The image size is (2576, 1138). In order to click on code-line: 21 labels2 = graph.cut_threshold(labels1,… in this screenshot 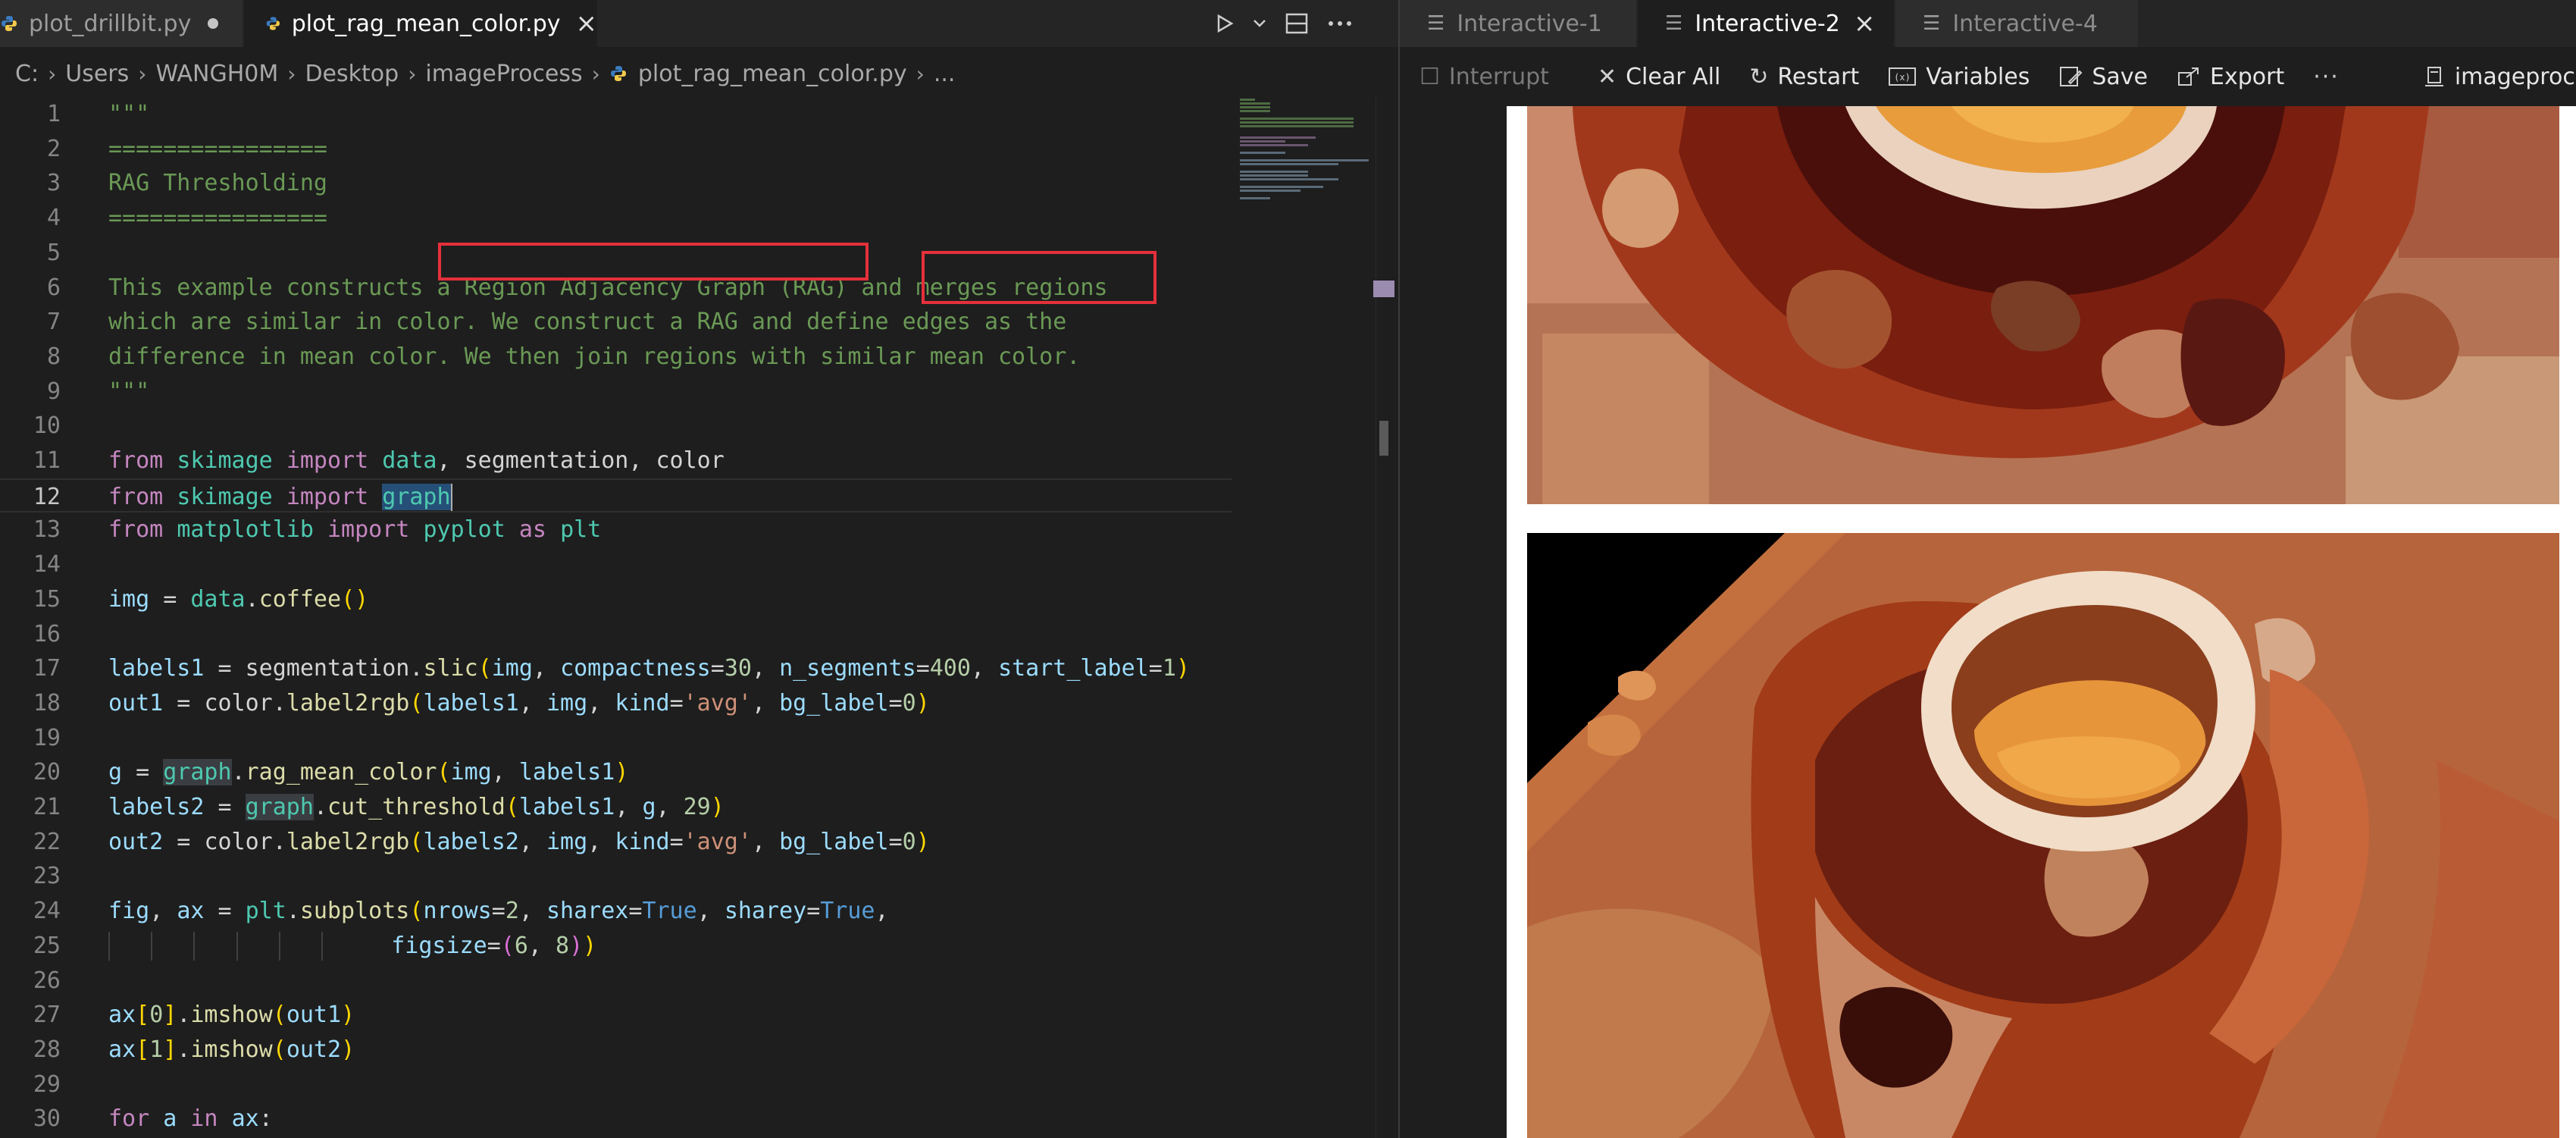, I will do `click(616, 807)`.